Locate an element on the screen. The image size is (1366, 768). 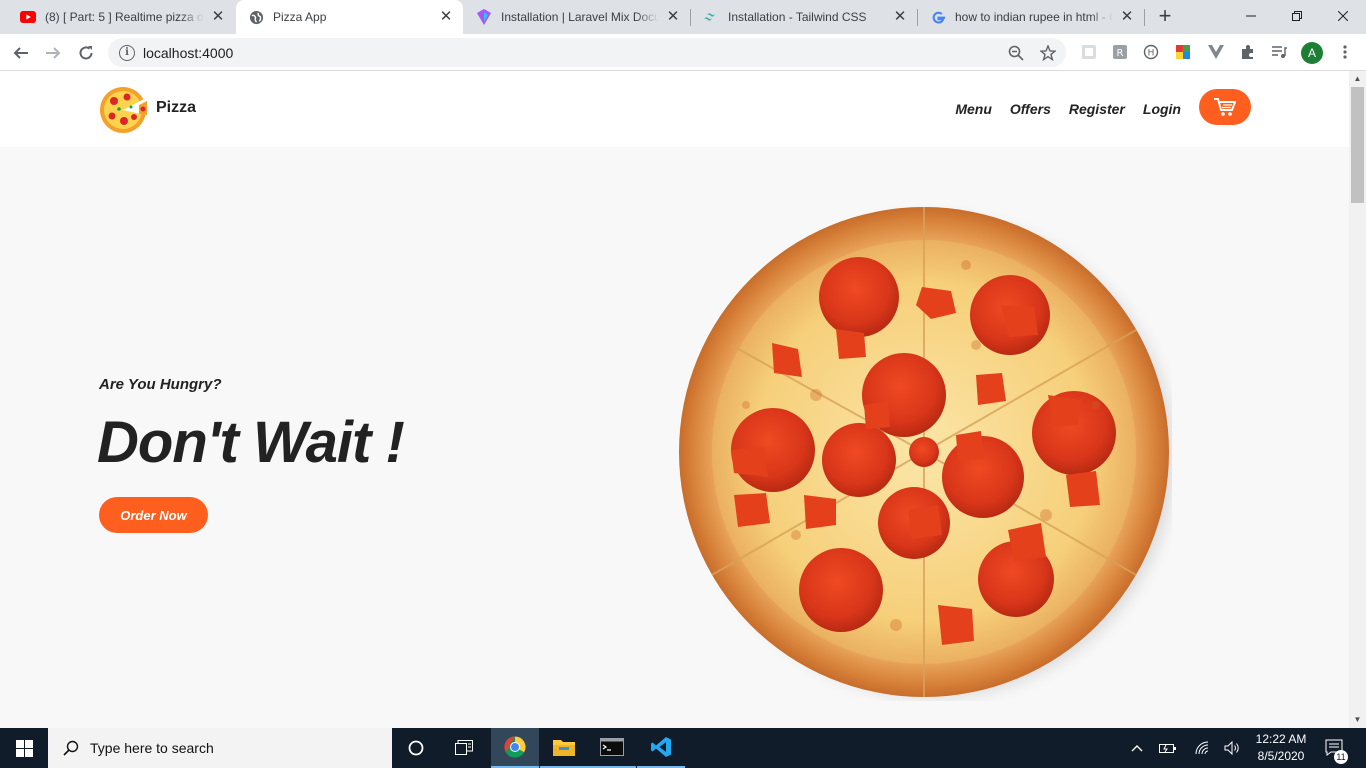
tab-separator is located at coordinates (1144, 17).